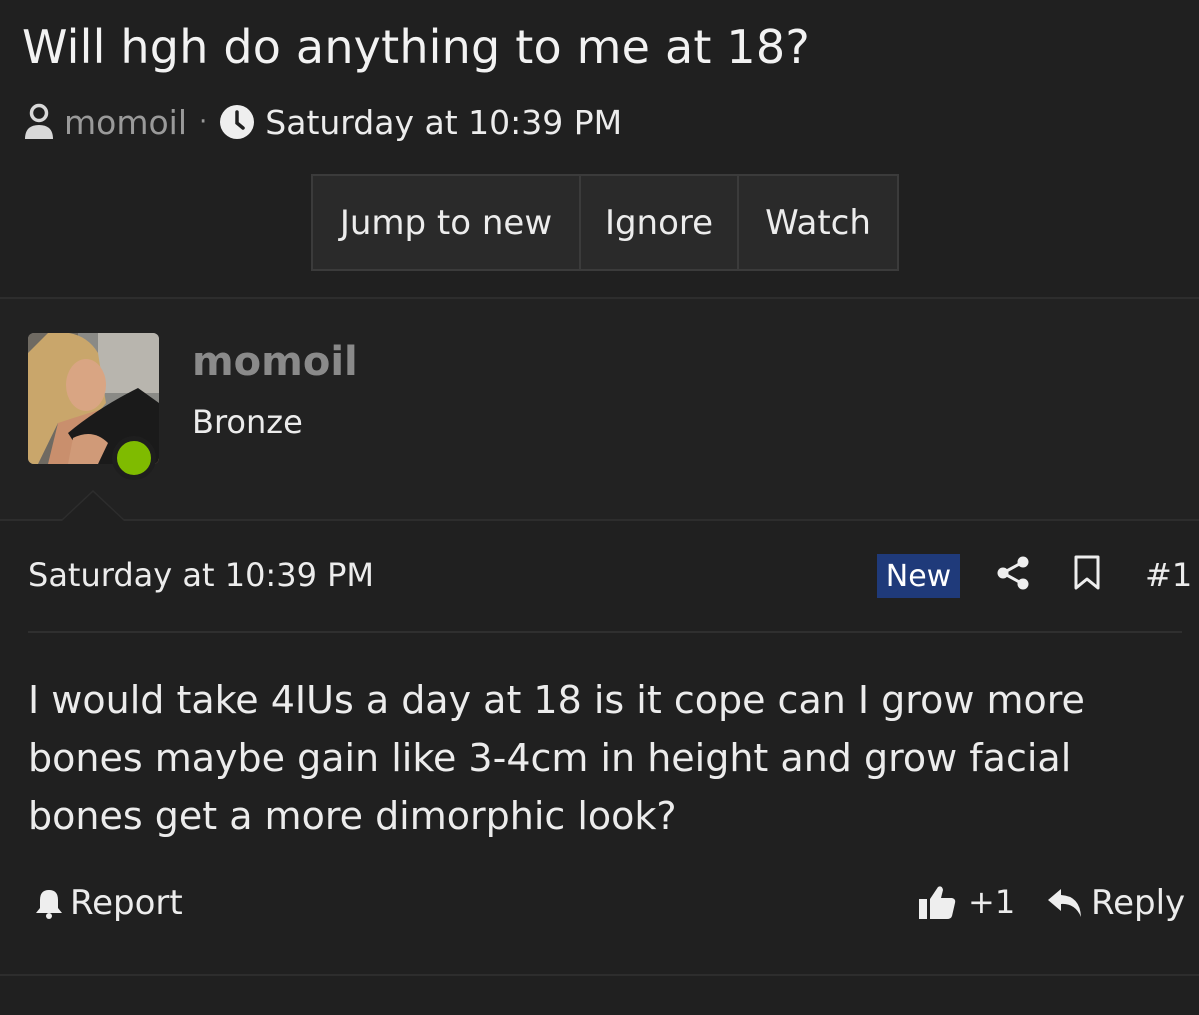 This screenshot has height=1015, width=1199. Describe the element at coordinates (247, 422) in the screenshot. I see `user-rank: Bronze` at that location.